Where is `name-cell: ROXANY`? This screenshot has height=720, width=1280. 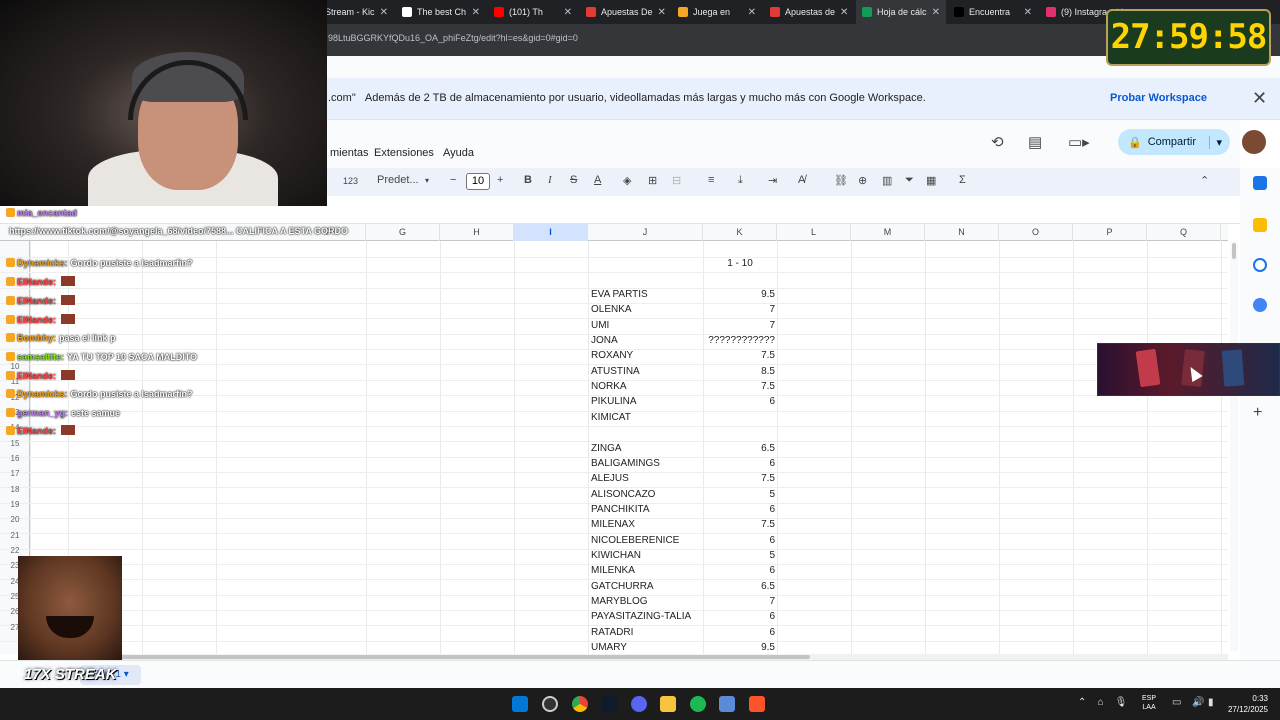 name-cell: ROXANY is located at coordinates (612, 355).